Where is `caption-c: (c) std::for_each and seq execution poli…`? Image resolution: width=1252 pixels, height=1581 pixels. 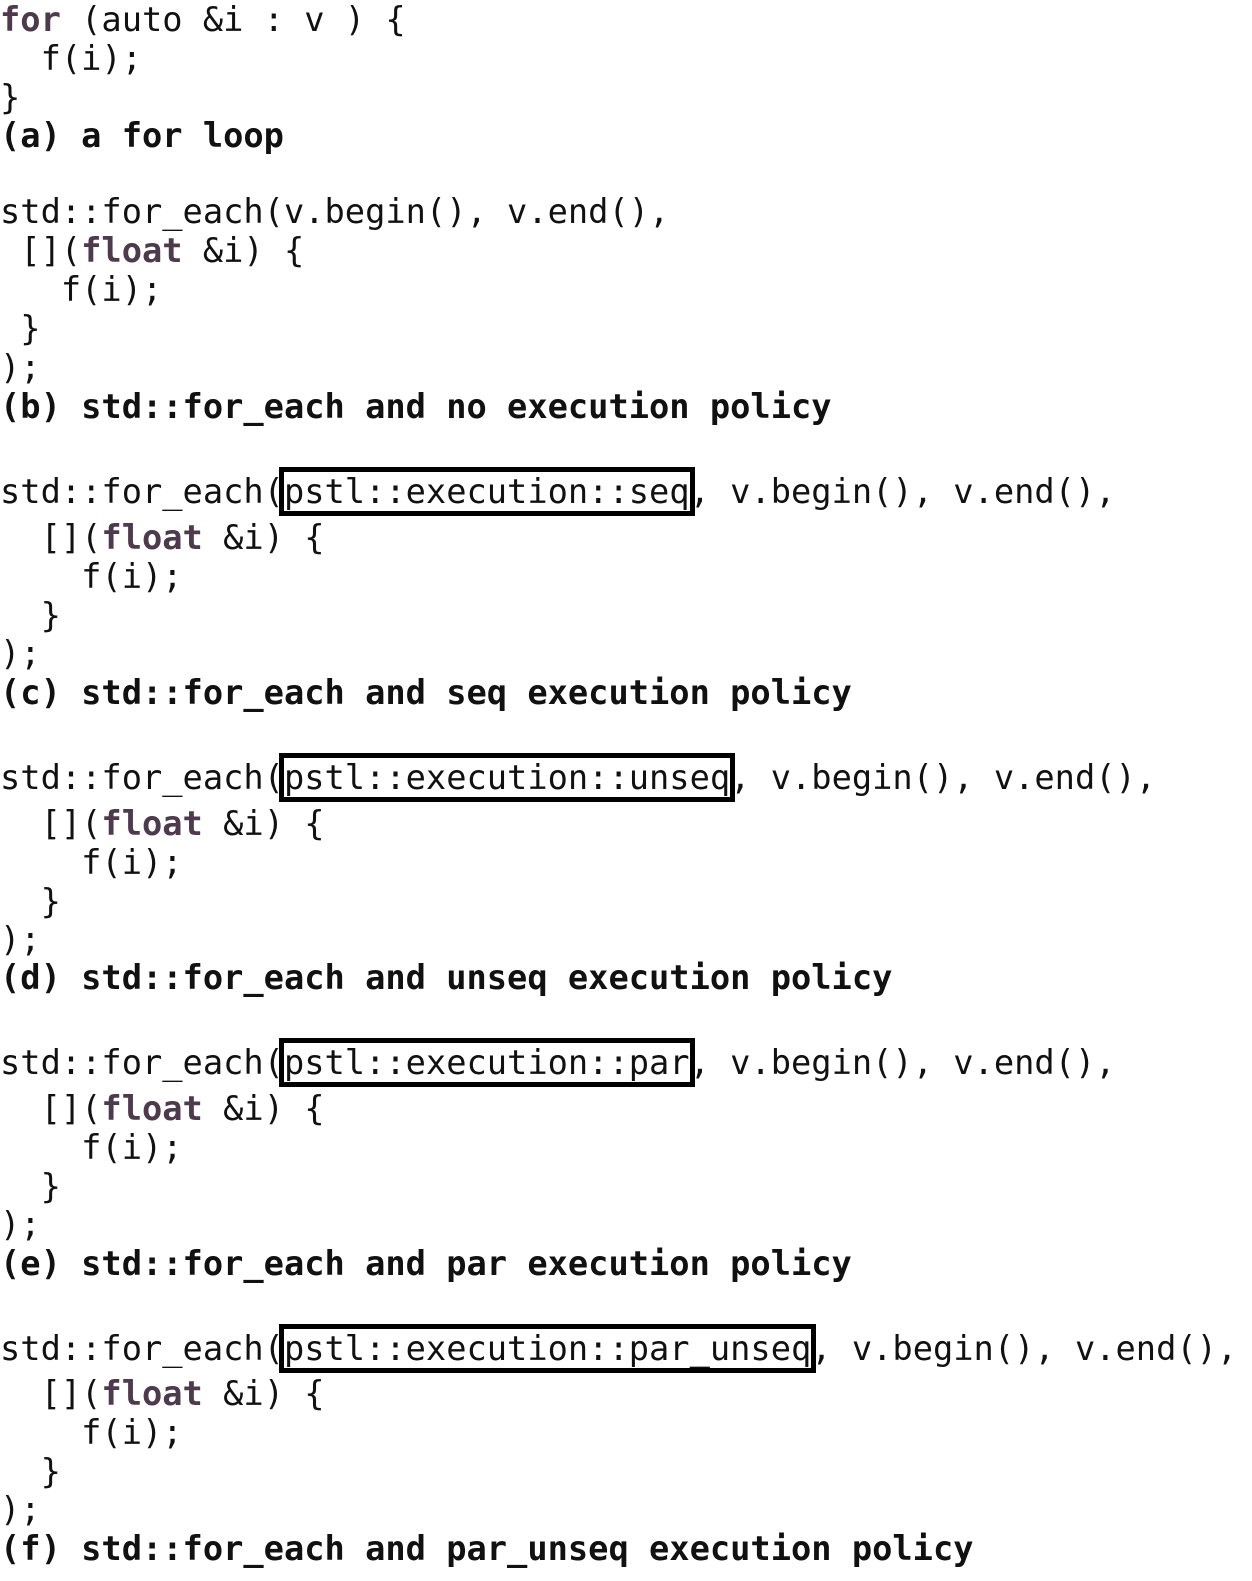
caption-c: (c) std::for_each and seq execution poli… is located at coordinates (426, 692).